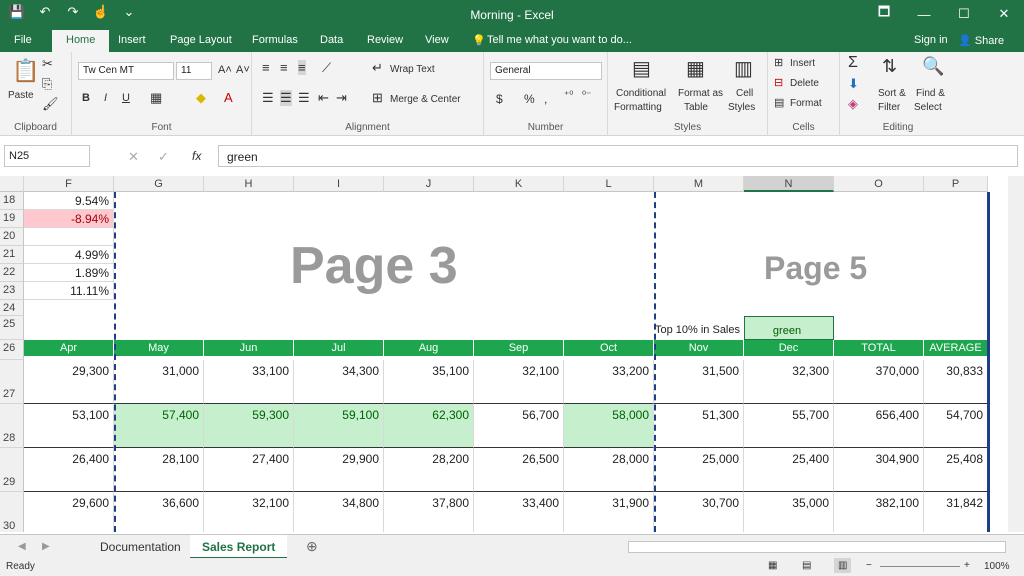 Image resolution: width=1024 pixels, height=576 pixels. I want to click on column-header-h: H, so click(249, 184).